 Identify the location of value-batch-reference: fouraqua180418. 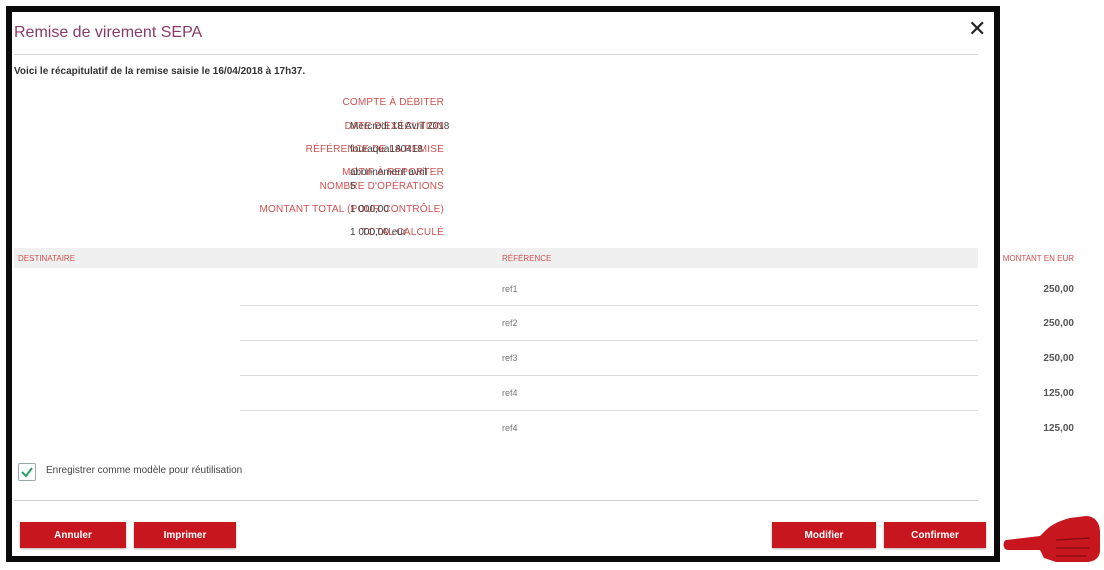
(386, 149).